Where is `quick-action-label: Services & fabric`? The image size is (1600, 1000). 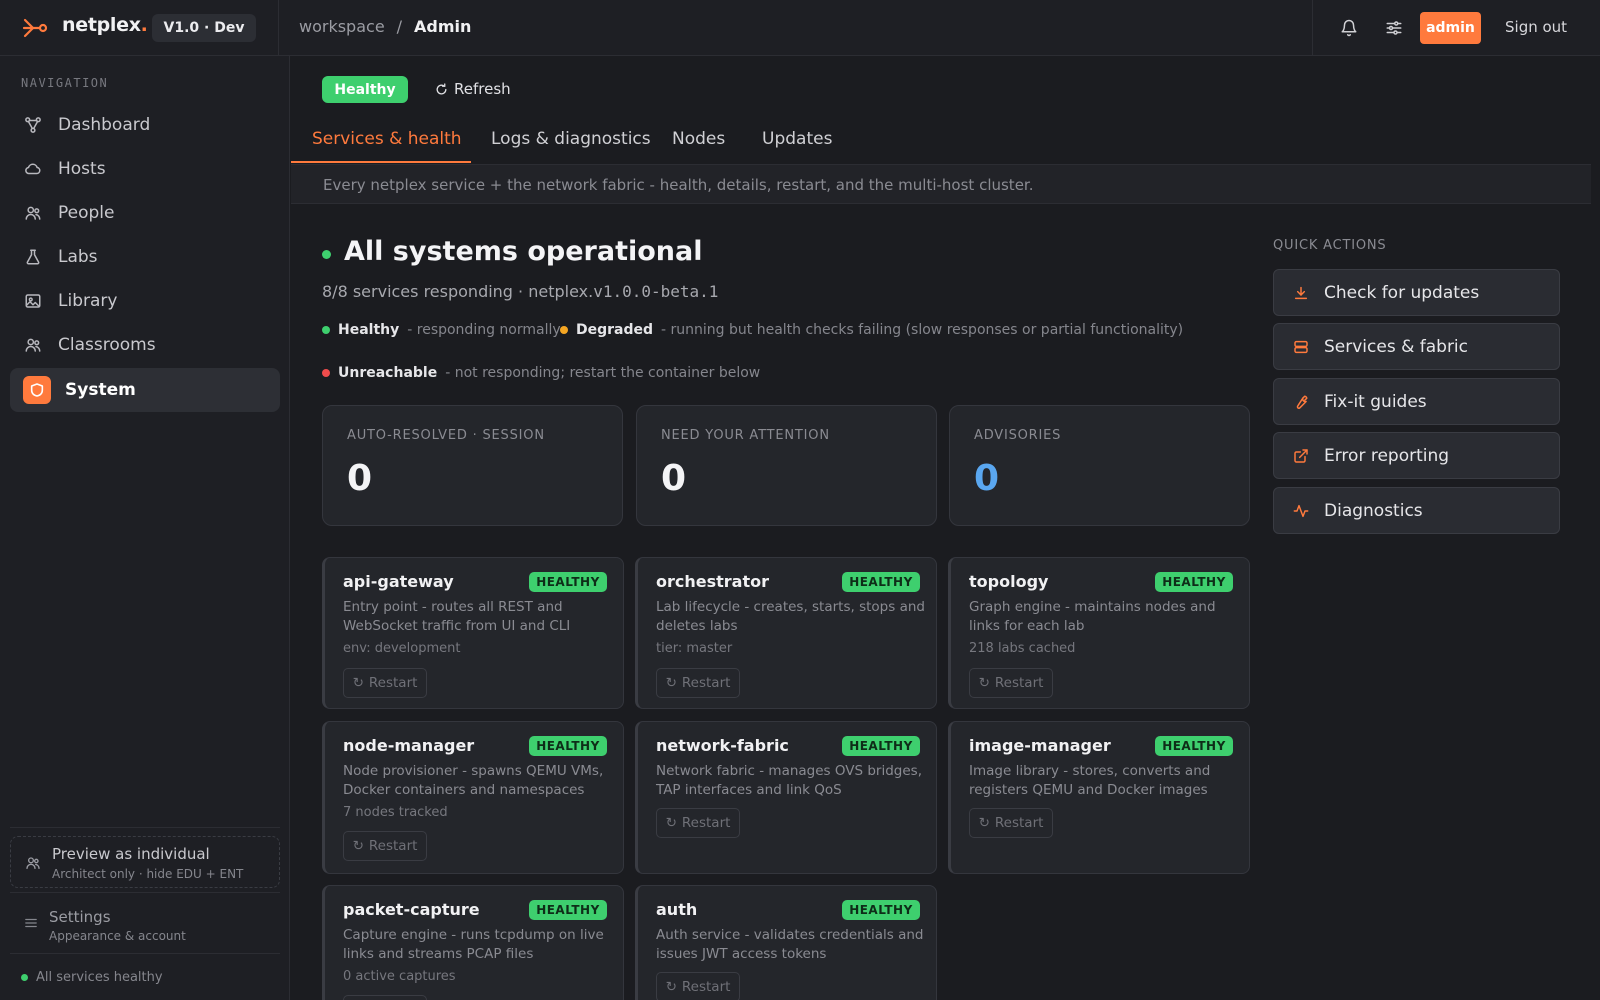 quick-action-label: Services & fabric is located at coordinates (1396, 346).